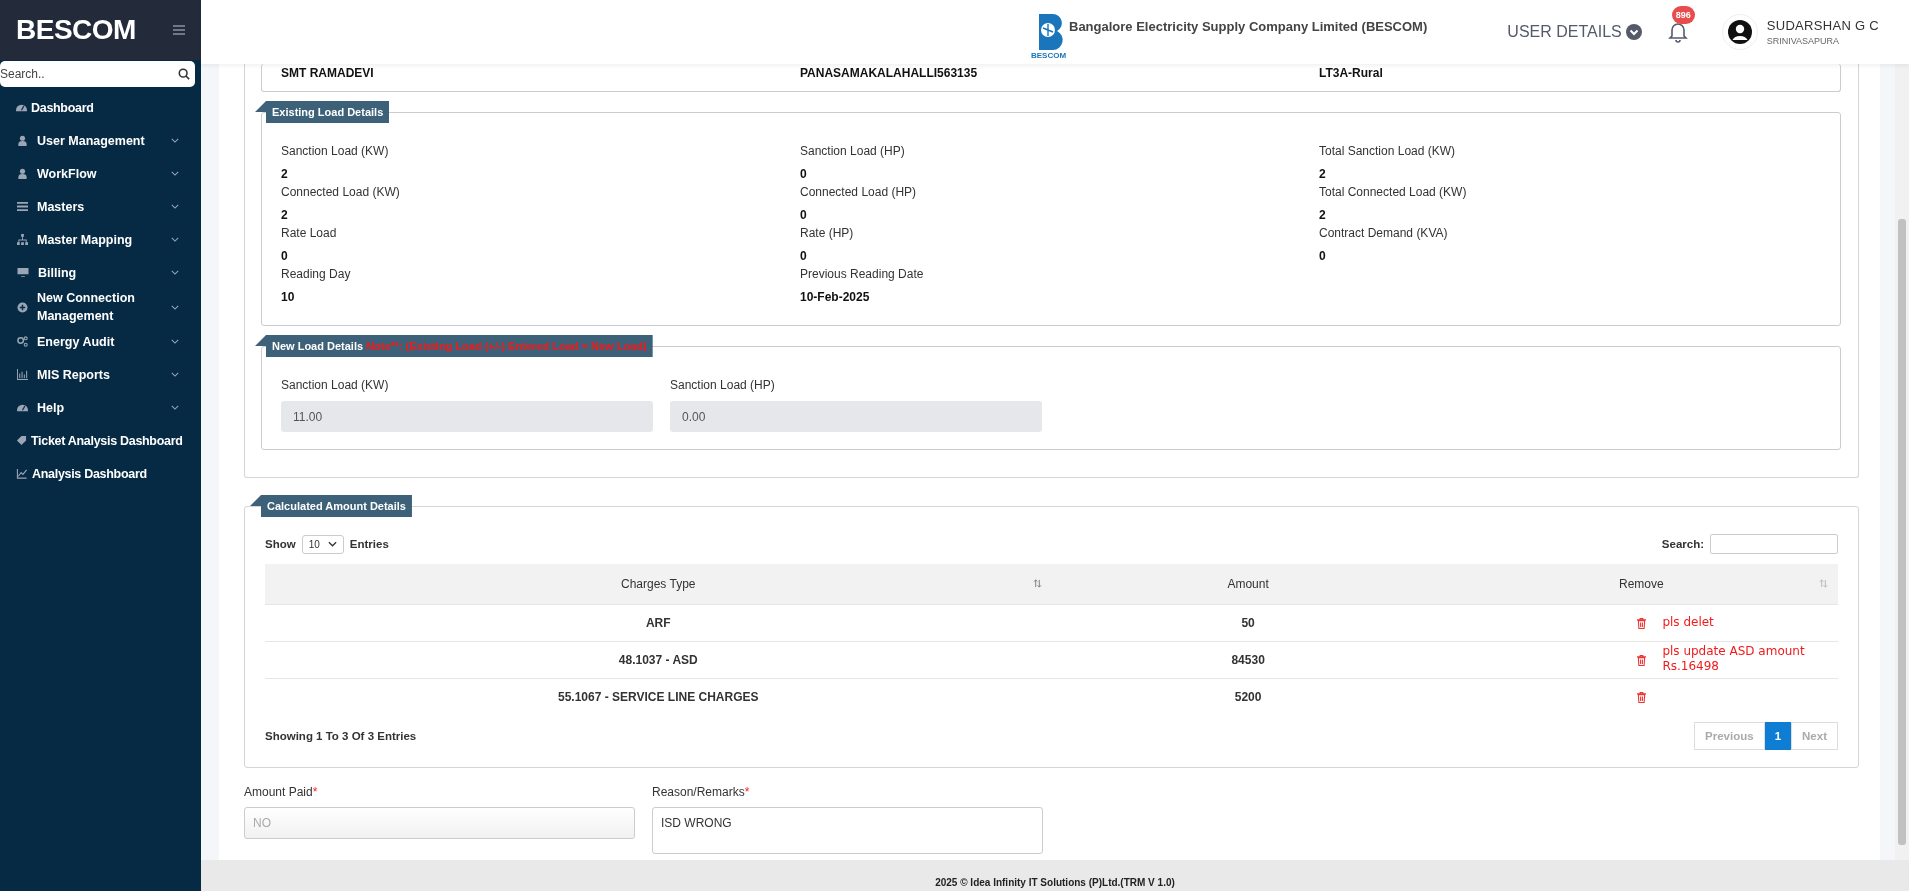 This screenshot has width=1909, height=891. Describe the element at coordinates (100, 140) in the screenshot. I see `sidebar-item: User Management` at that location.